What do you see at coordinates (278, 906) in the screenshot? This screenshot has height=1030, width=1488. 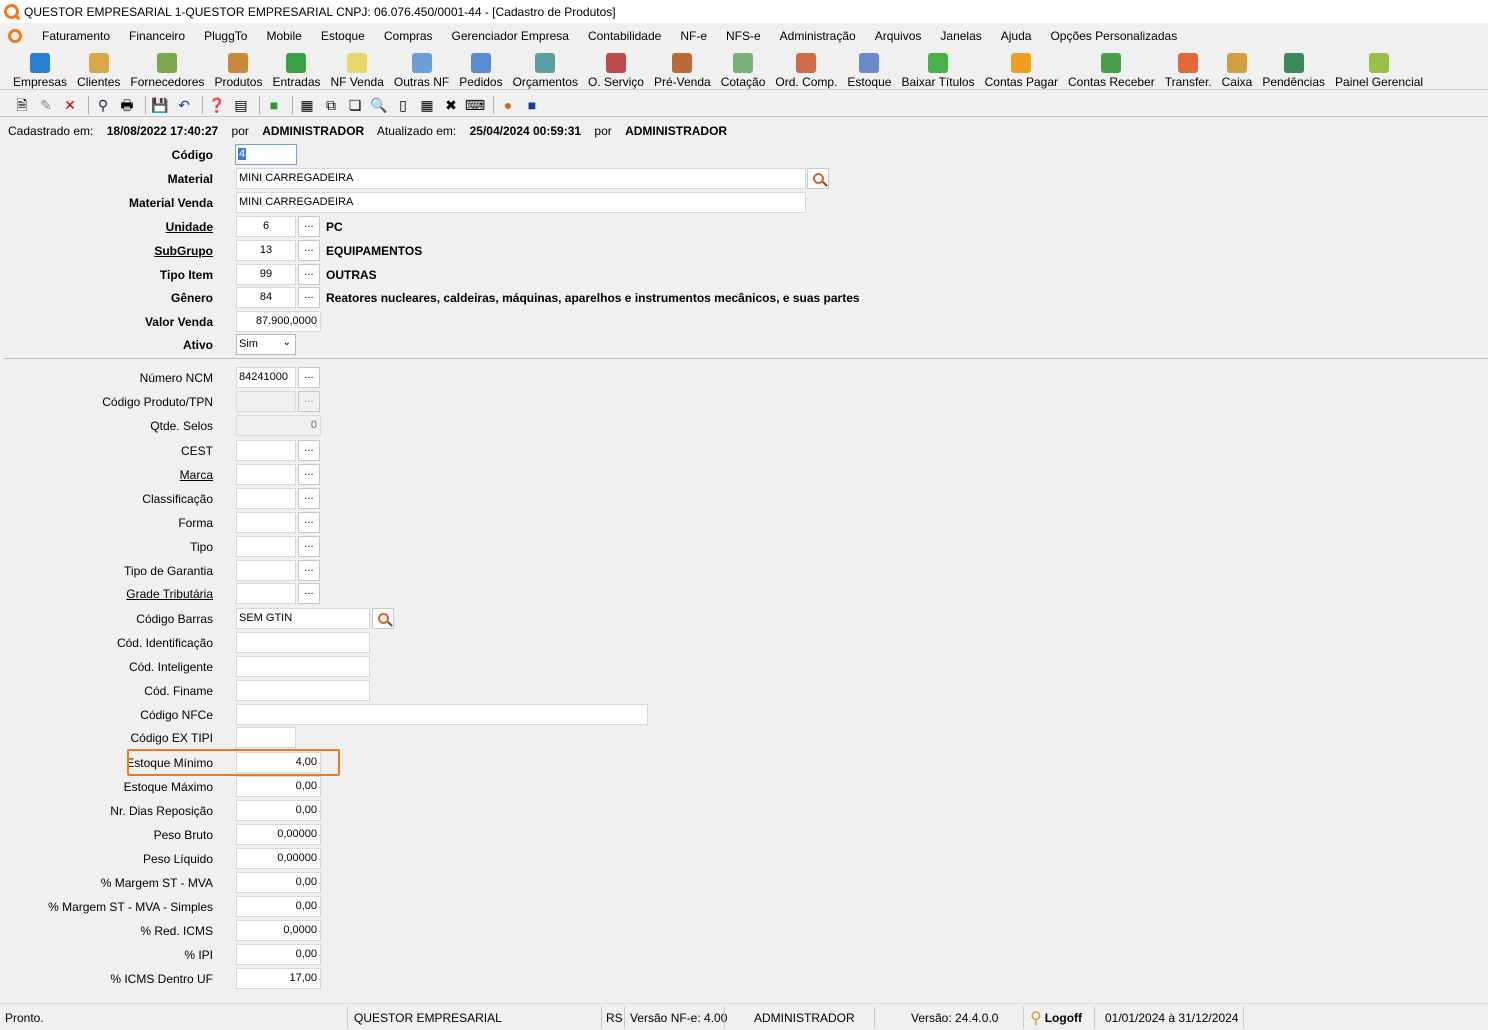 I see `margem-st-mva-simples-field: 0,00` at bounding box center [278, 906].